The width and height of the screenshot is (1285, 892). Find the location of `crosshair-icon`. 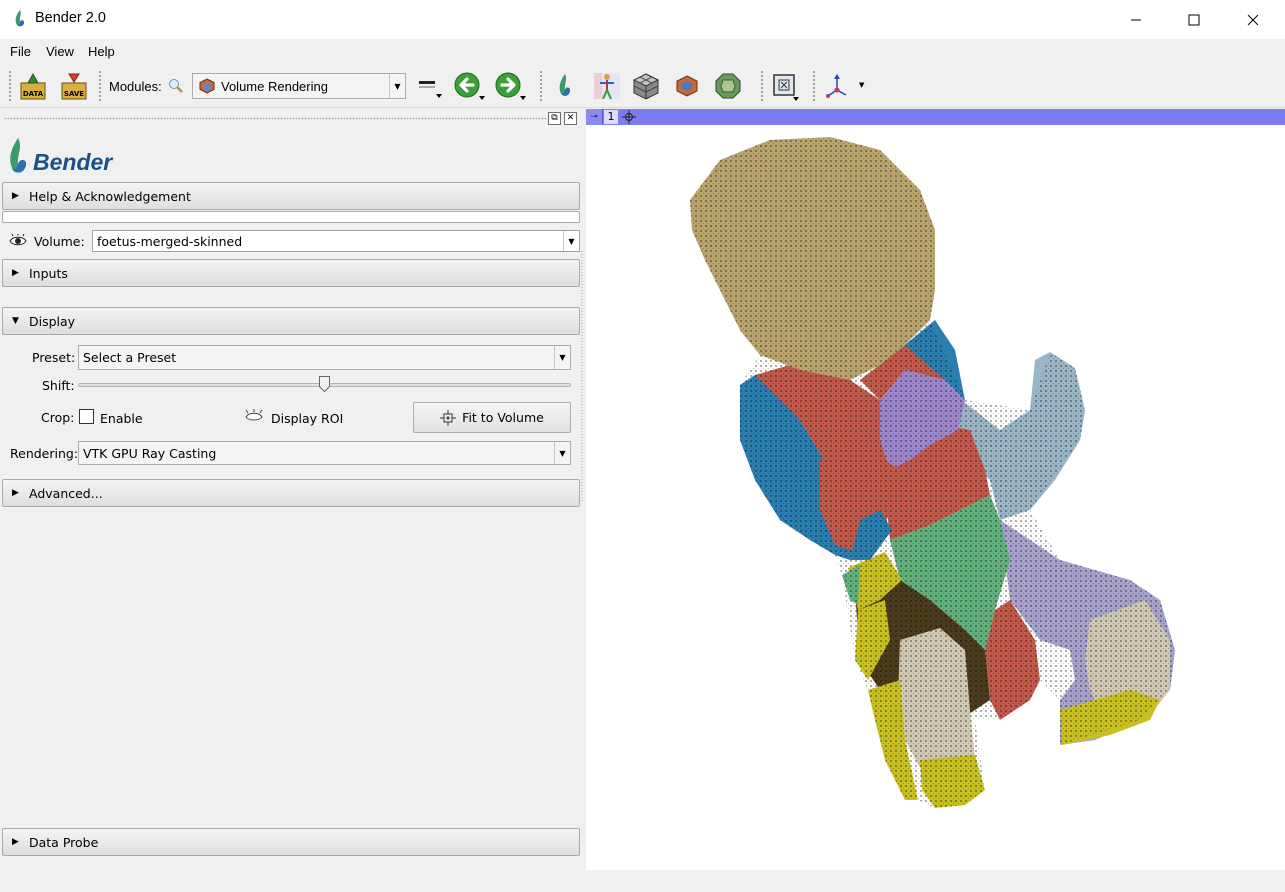

crosshair-icon is located at coordinates (448, 417).